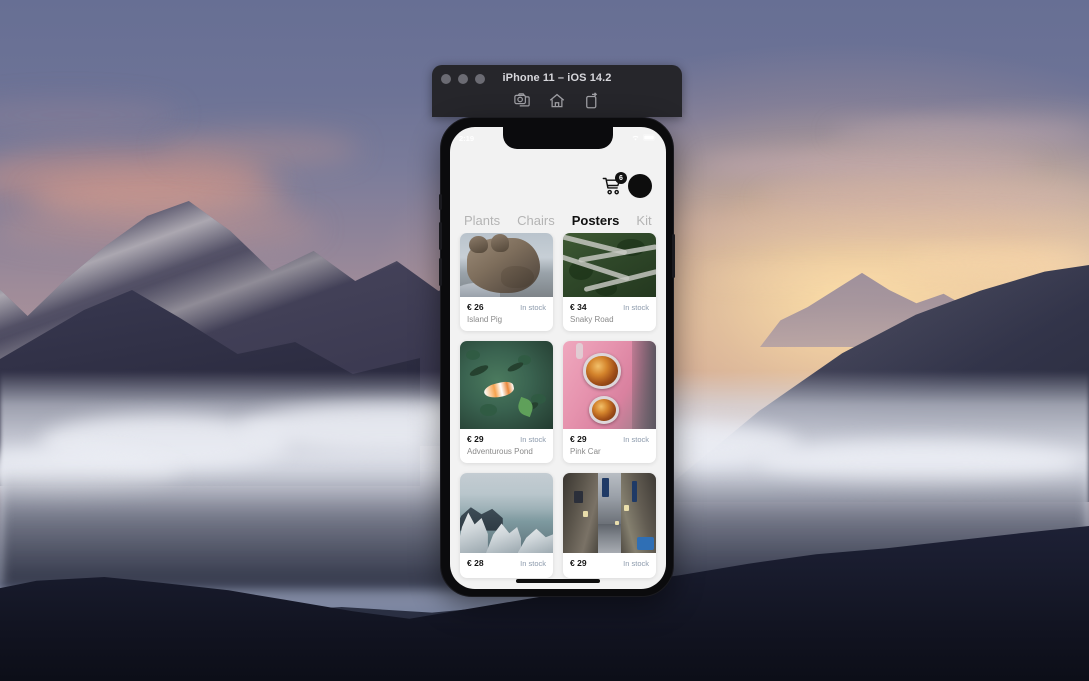  What do you see at coordinates (473, 186) in the screenshot?
I see `hamburger-menu-icon` at bounding box center [473, 186].